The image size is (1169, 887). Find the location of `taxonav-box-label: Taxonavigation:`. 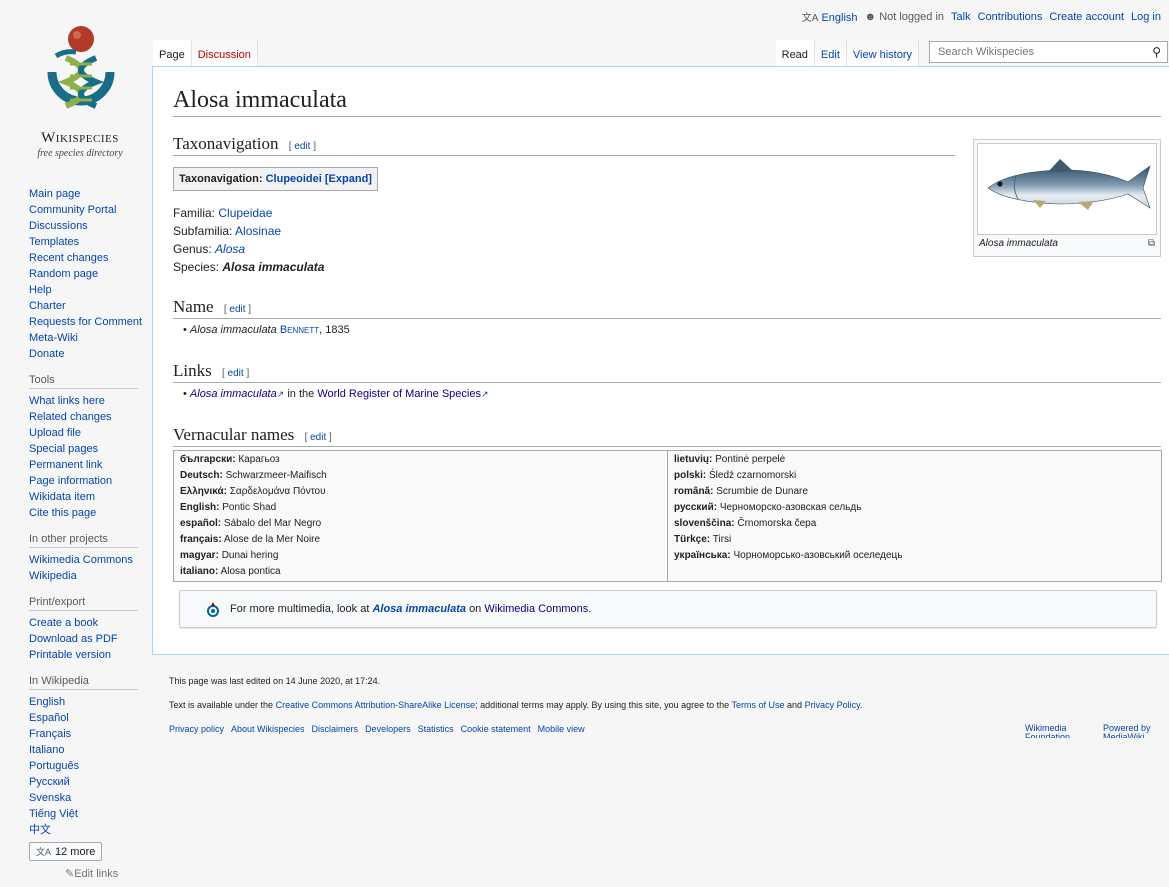

taxonav-box-label: Taxonavigation: is located at coordinates (221, 179).